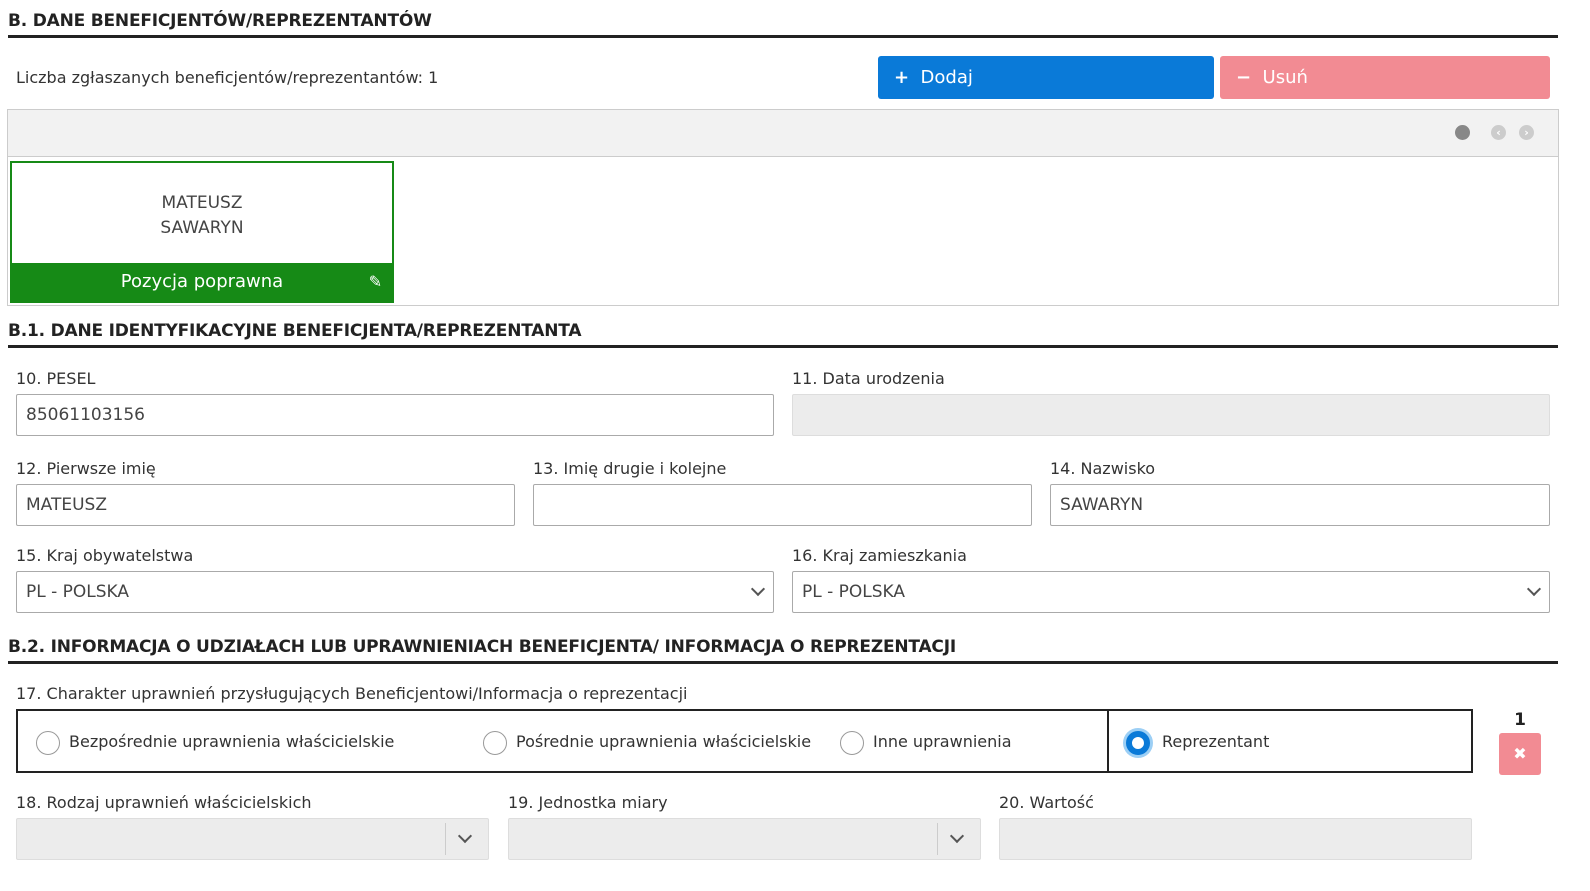 The image size is (1590, 891). Describe the element at coordinates (375, 282) in the screenshot. I see `edit-pencil-icon: ✎` at that location.